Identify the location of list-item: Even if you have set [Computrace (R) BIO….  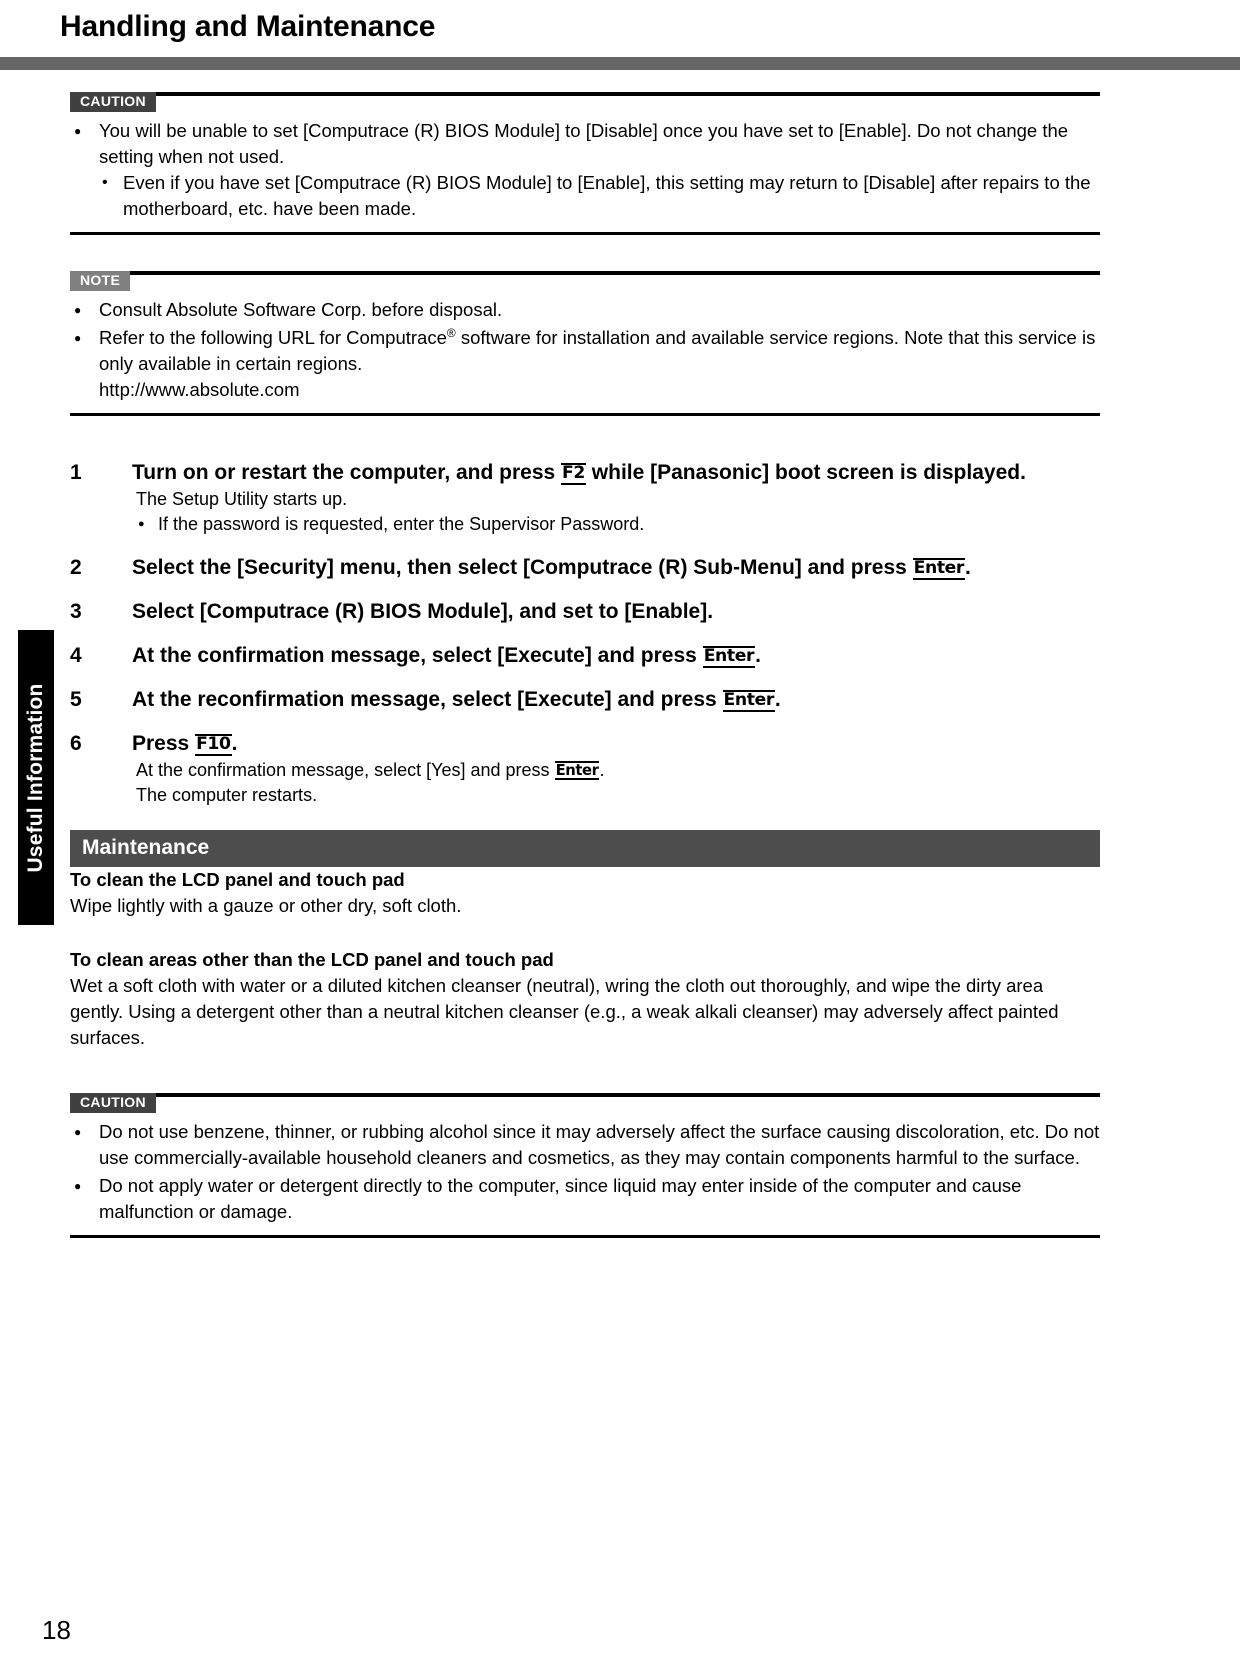
(599, 196).